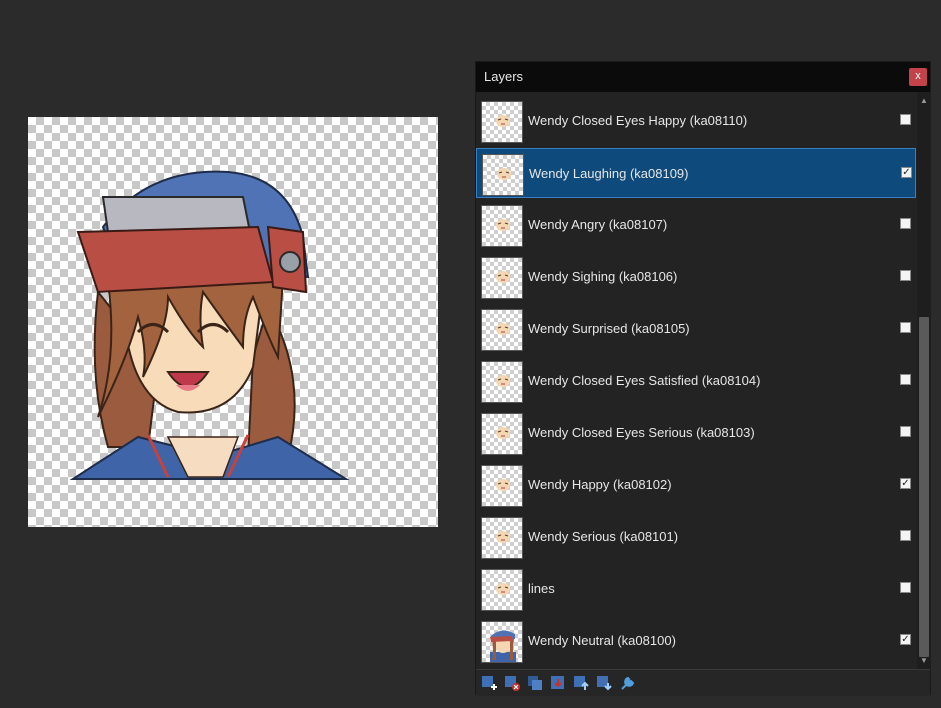 The width and height of the screenshot is (941, 708). What do you see at coordinates (603, 536) in the screenshot?
I see `layer-name: Wendy Serious (ka08101)` at bounding box center [603, 536].